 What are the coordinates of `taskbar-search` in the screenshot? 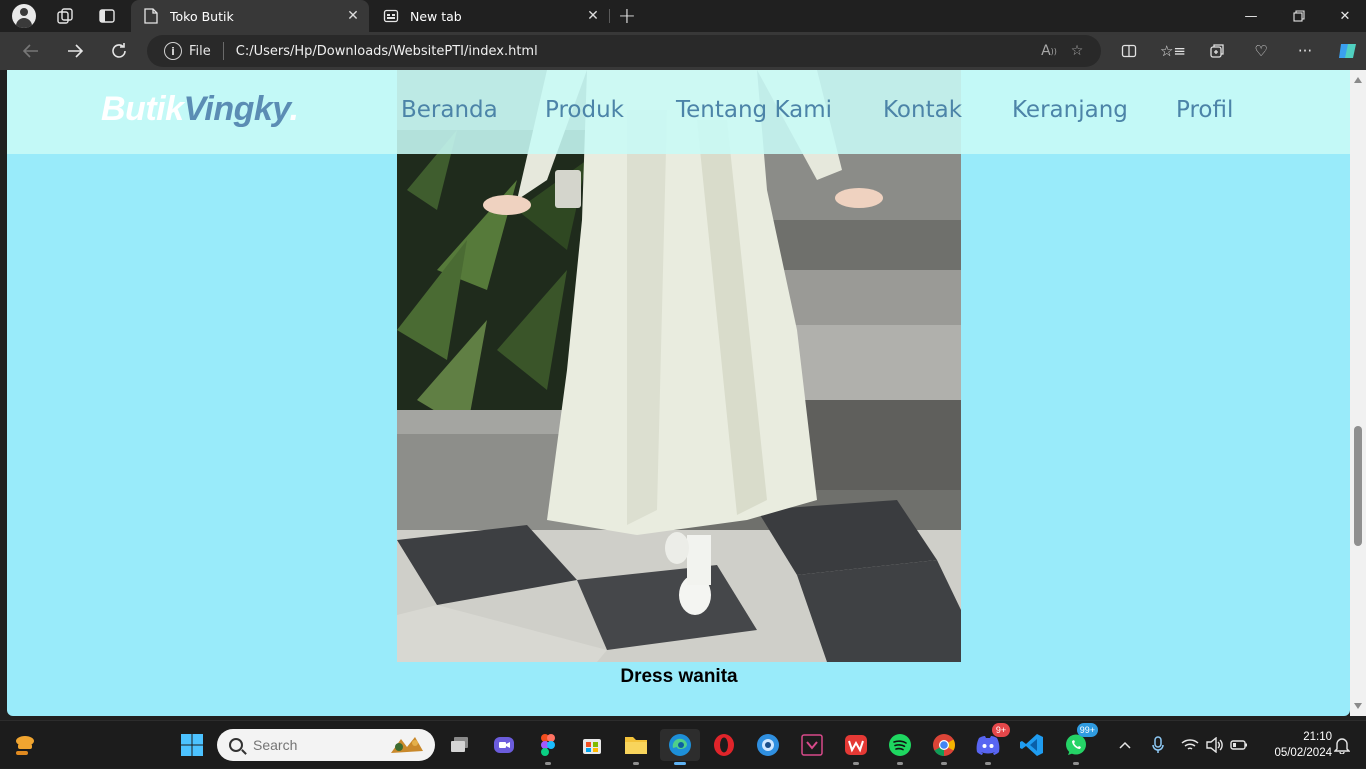 It's located at (326, 745).